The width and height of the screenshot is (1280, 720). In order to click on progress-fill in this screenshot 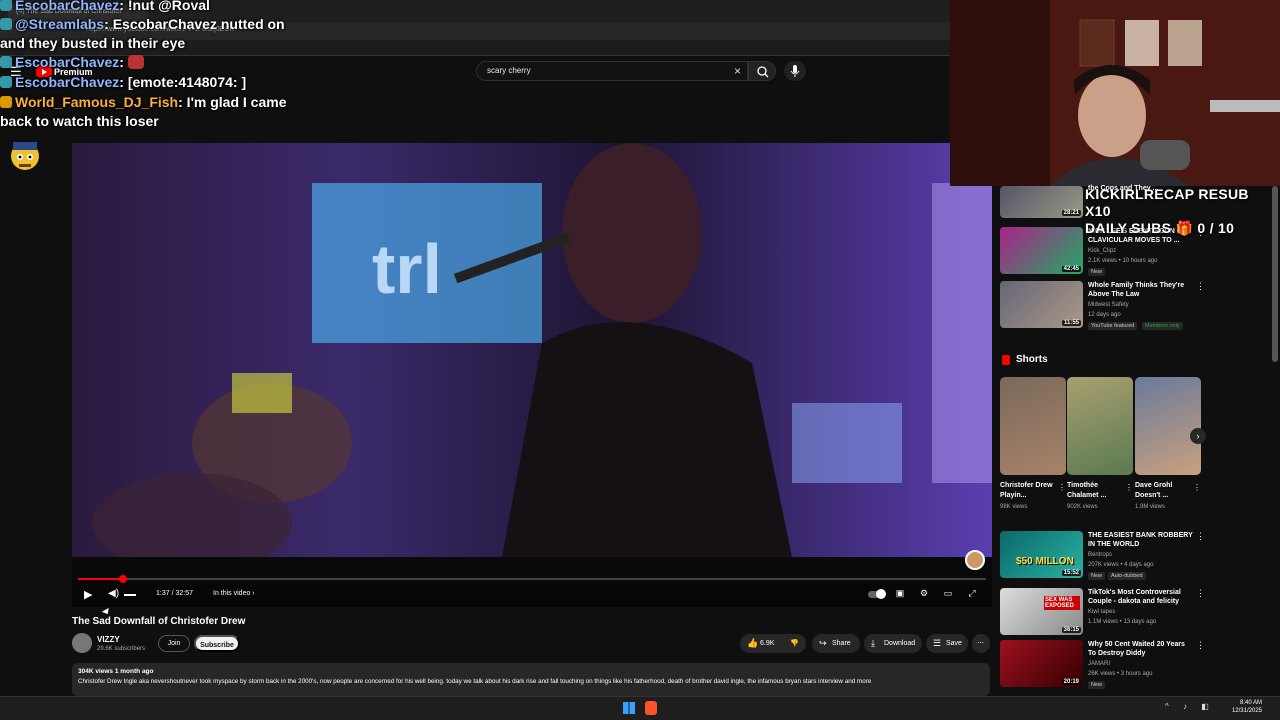, I will do `click(101, 579)`.